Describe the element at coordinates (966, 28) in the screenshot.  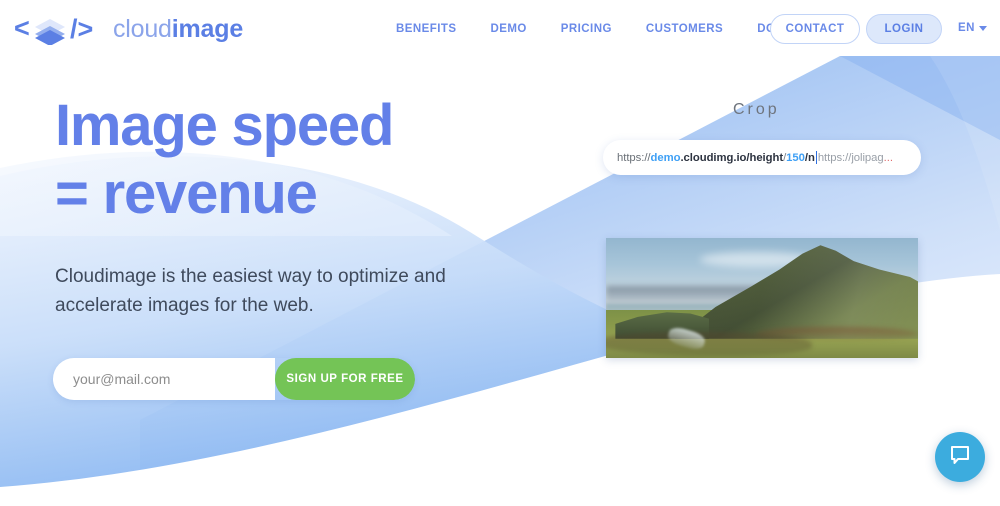
I see `language-label: EN` at that location.